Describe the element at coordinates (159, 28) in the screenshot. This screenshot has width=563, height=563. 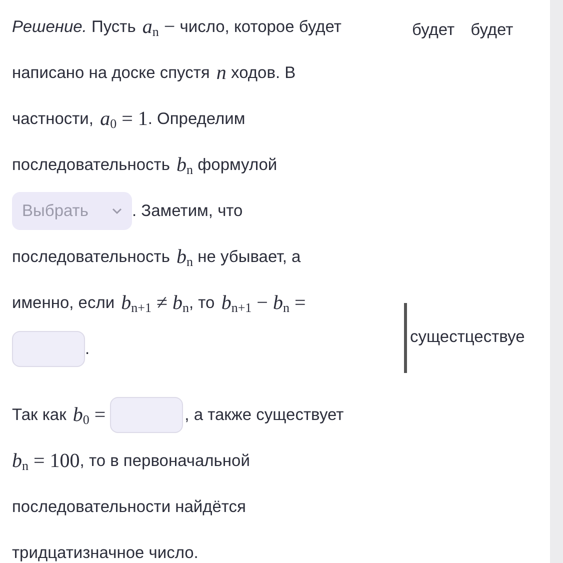
I see `math-formula: a$_{n}$ −` at that location.